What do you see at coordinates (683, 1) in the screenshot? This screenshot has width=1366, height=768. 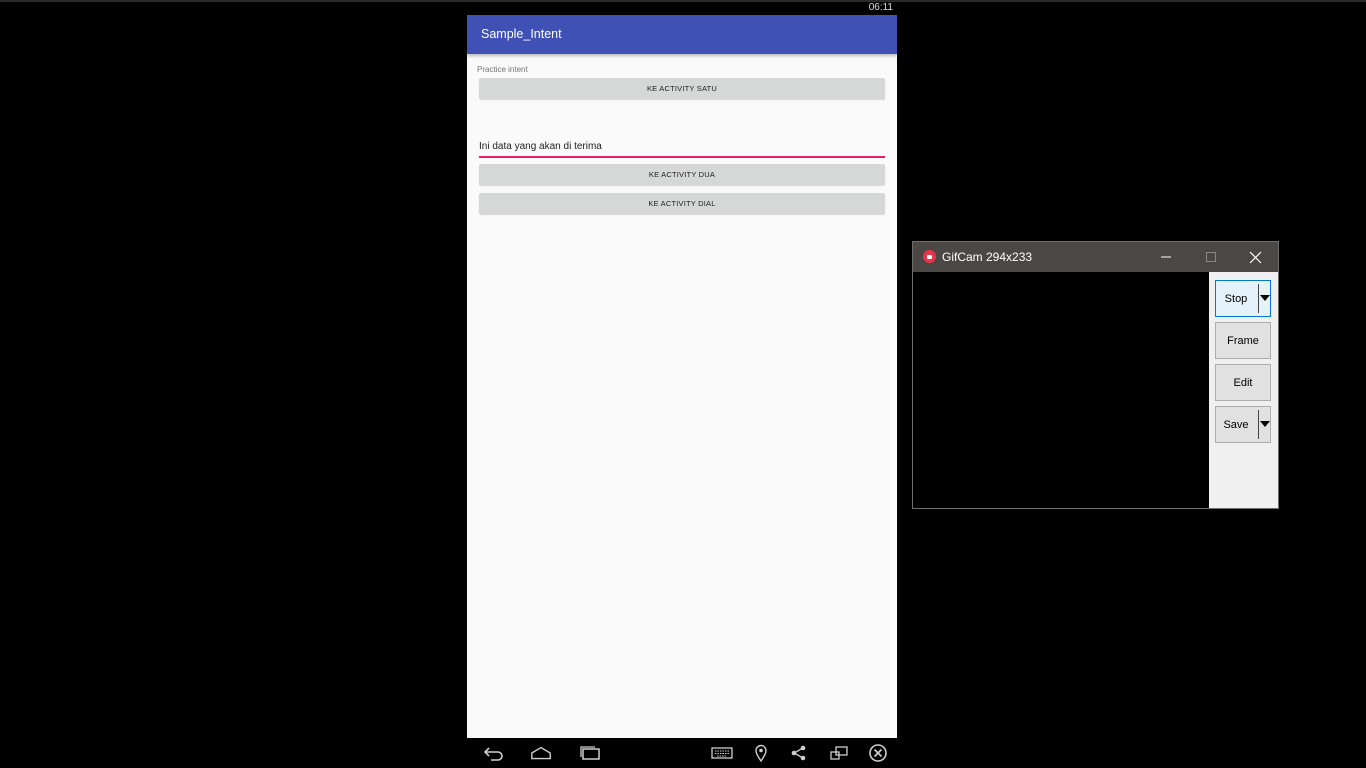 I see `top-strip` at bounding box center [683, 1].